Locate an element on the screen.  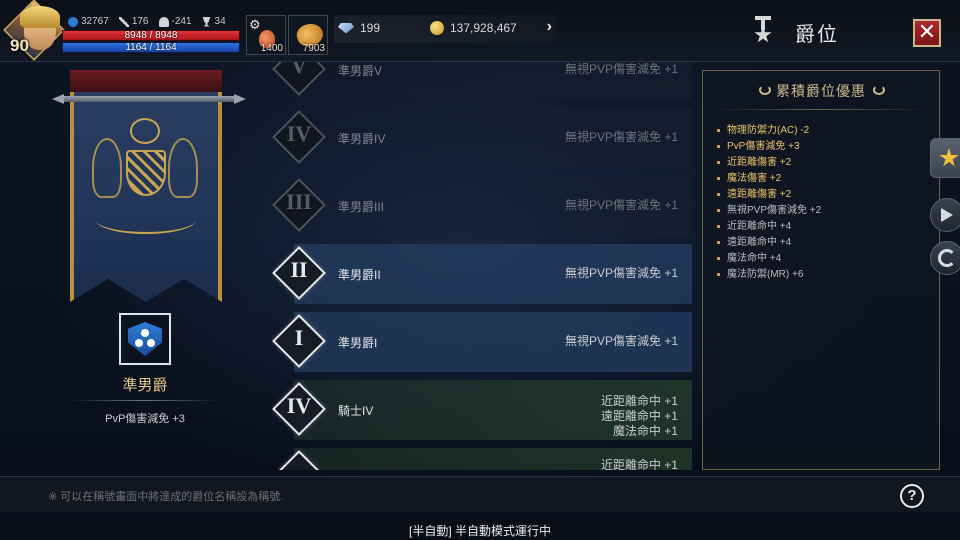
rank-row: 近距離命中 +1 is located at coordinates (482, 458).